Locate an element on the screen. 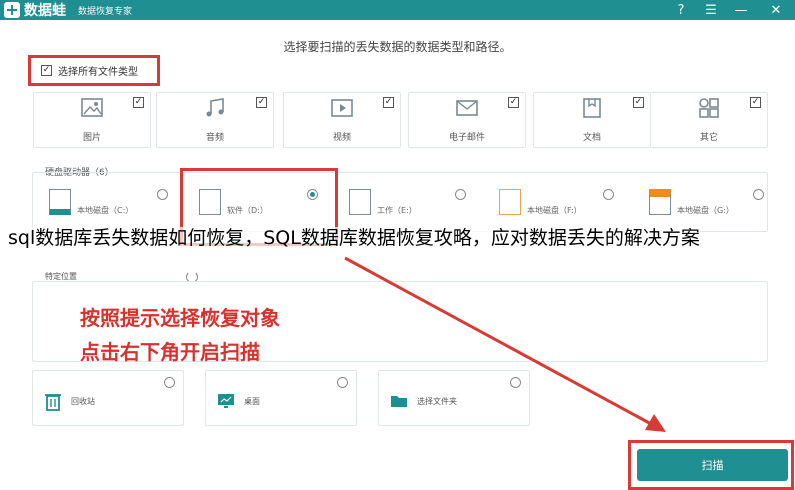 This screenshot has width=795, height=490. overlay-caption: sql数据库丢失数据如何恢复，SQL数据库数据恢复攻略，应对数据丢失的解决方案 is located at coordinates (400, 238).